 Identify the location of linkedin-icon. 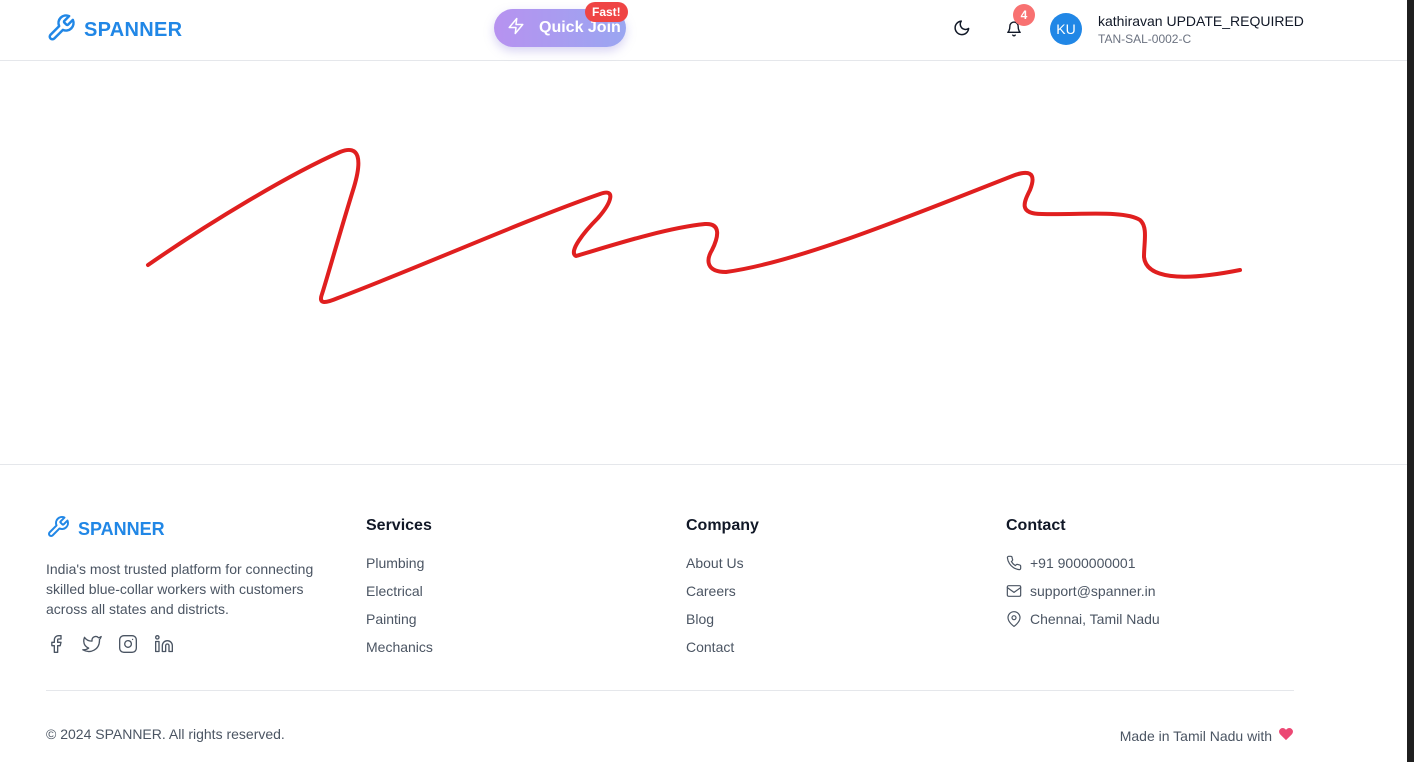
(164, 644).